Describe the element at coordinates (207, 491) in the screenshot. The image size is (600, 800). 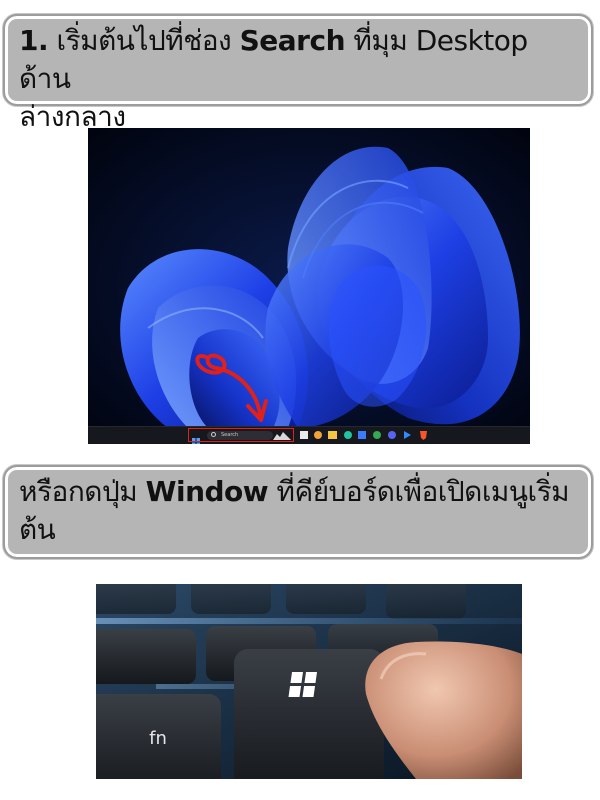
I see `step-2-keyword: Window` at that location.